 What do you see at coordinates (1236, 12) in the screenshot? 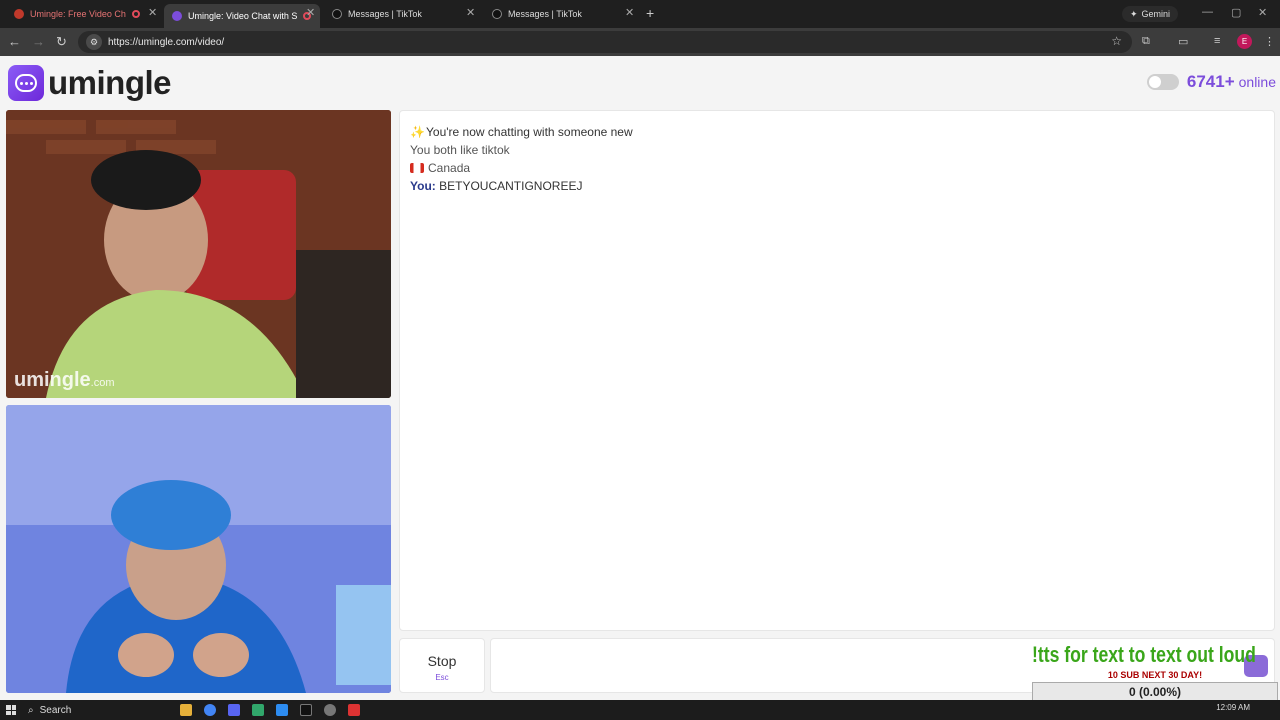
I see `maximize-icon: ▢` at bounding box center [1236, 12].